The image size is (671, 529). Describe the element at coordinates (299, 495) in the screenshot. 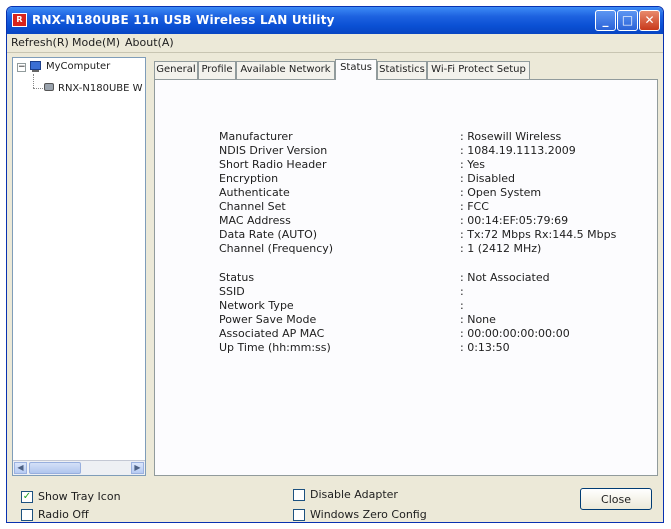

I see `disable-adapter-checkbox` at that location.